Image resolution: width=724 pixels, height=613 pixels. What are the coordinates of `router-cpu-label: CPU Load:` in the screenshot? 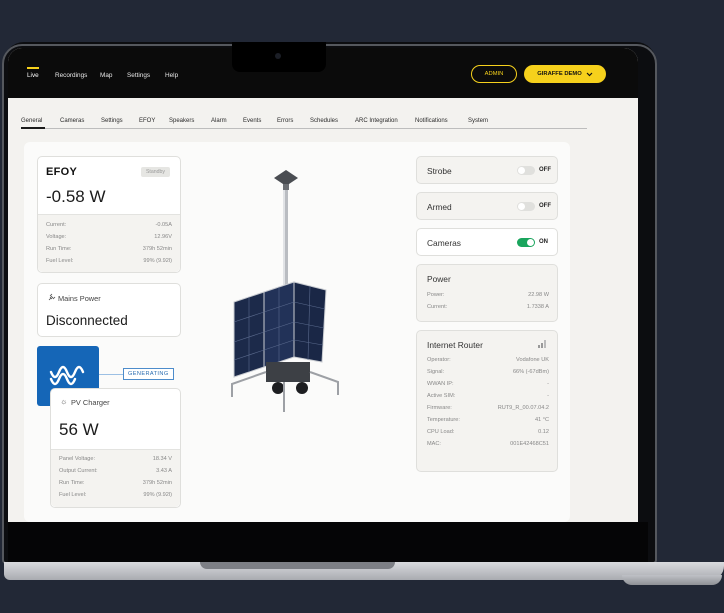 It's located at (441, 432).